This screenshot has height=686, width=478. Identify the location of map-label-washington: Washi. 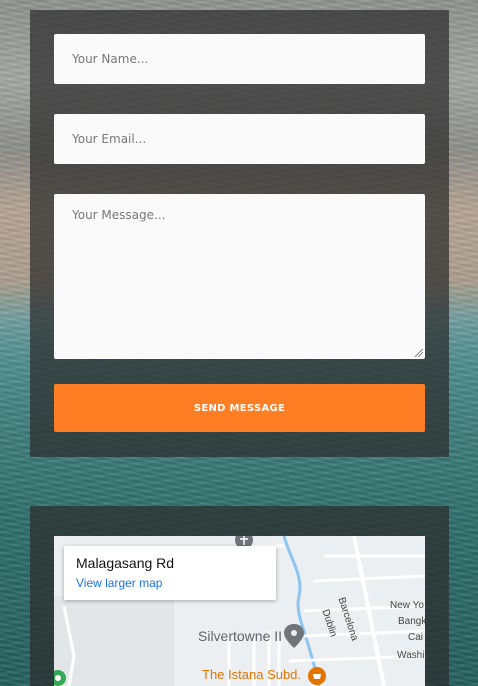
(411, 655).